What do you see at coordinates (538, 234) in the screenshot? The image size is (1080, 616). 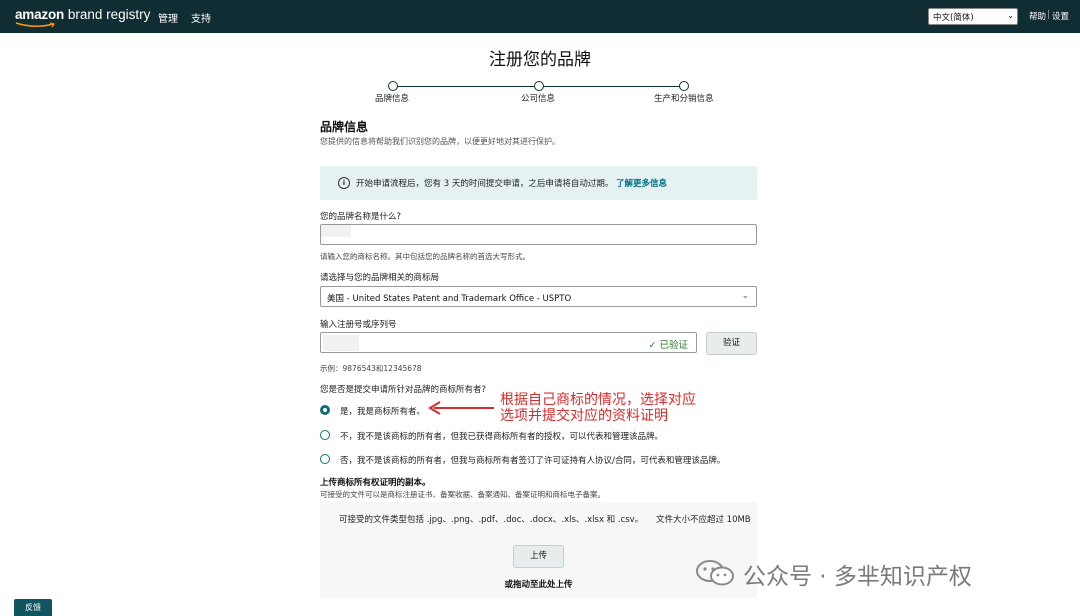 I see `brand-name-input` at bounding box center [538, 234].